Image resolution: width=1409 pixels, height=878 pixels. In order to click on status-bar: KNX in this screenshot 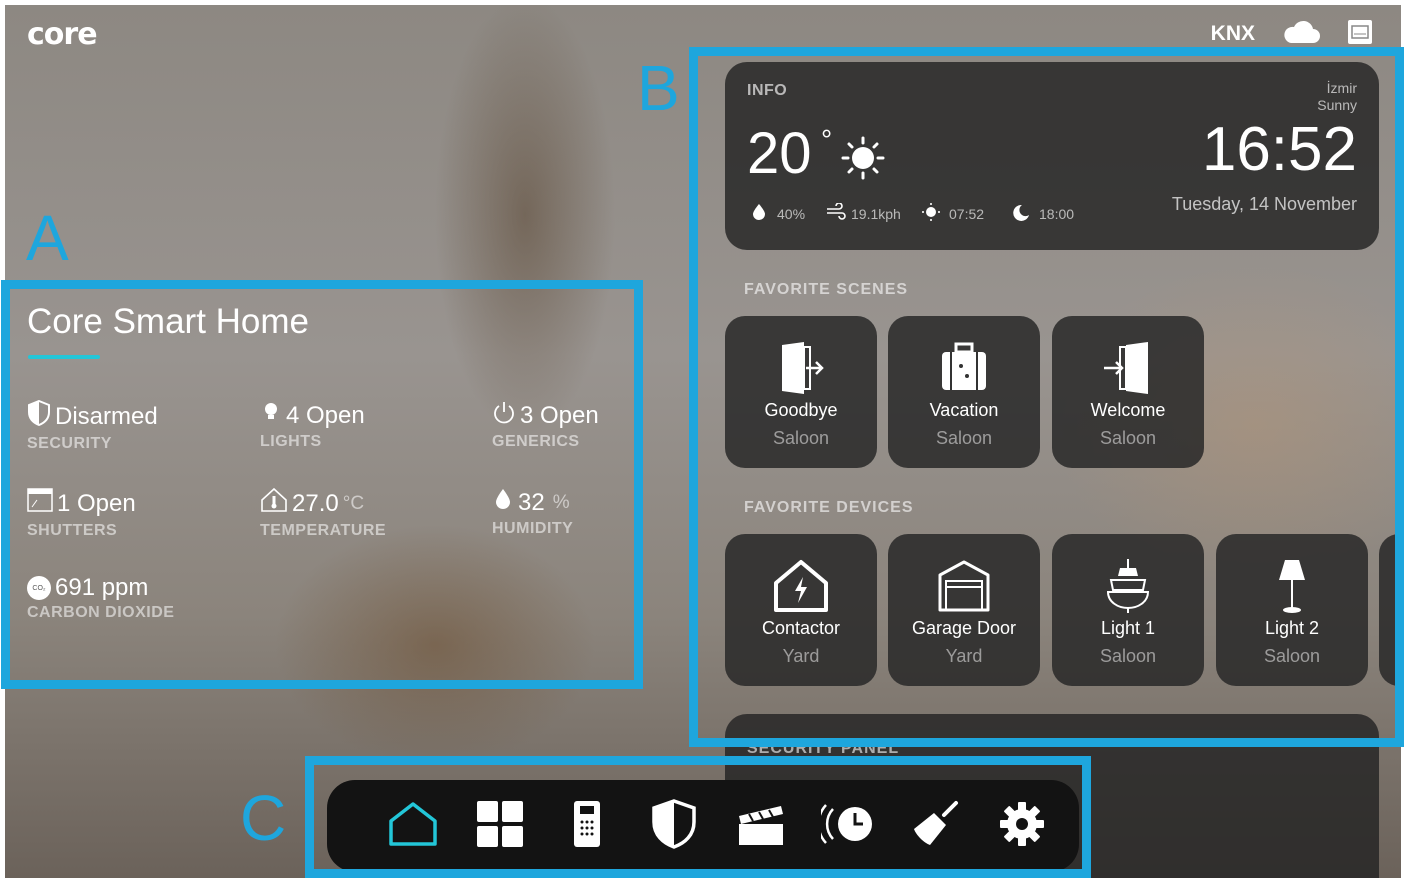, I will do `click(1292, 34)`.